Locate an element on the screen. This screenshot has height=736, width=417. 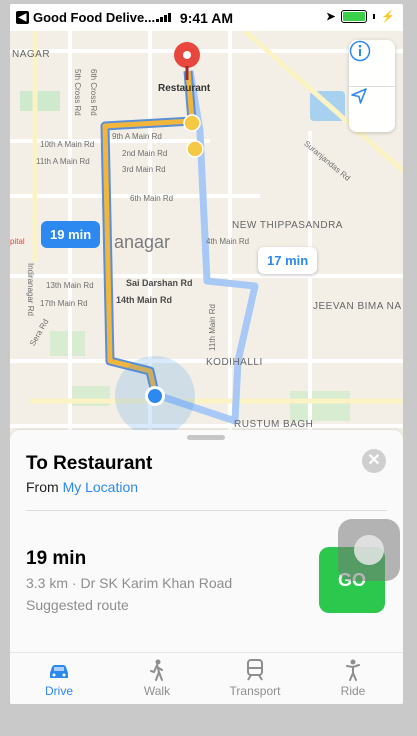
close-button: ✕ is located at coordinates (374, 461).